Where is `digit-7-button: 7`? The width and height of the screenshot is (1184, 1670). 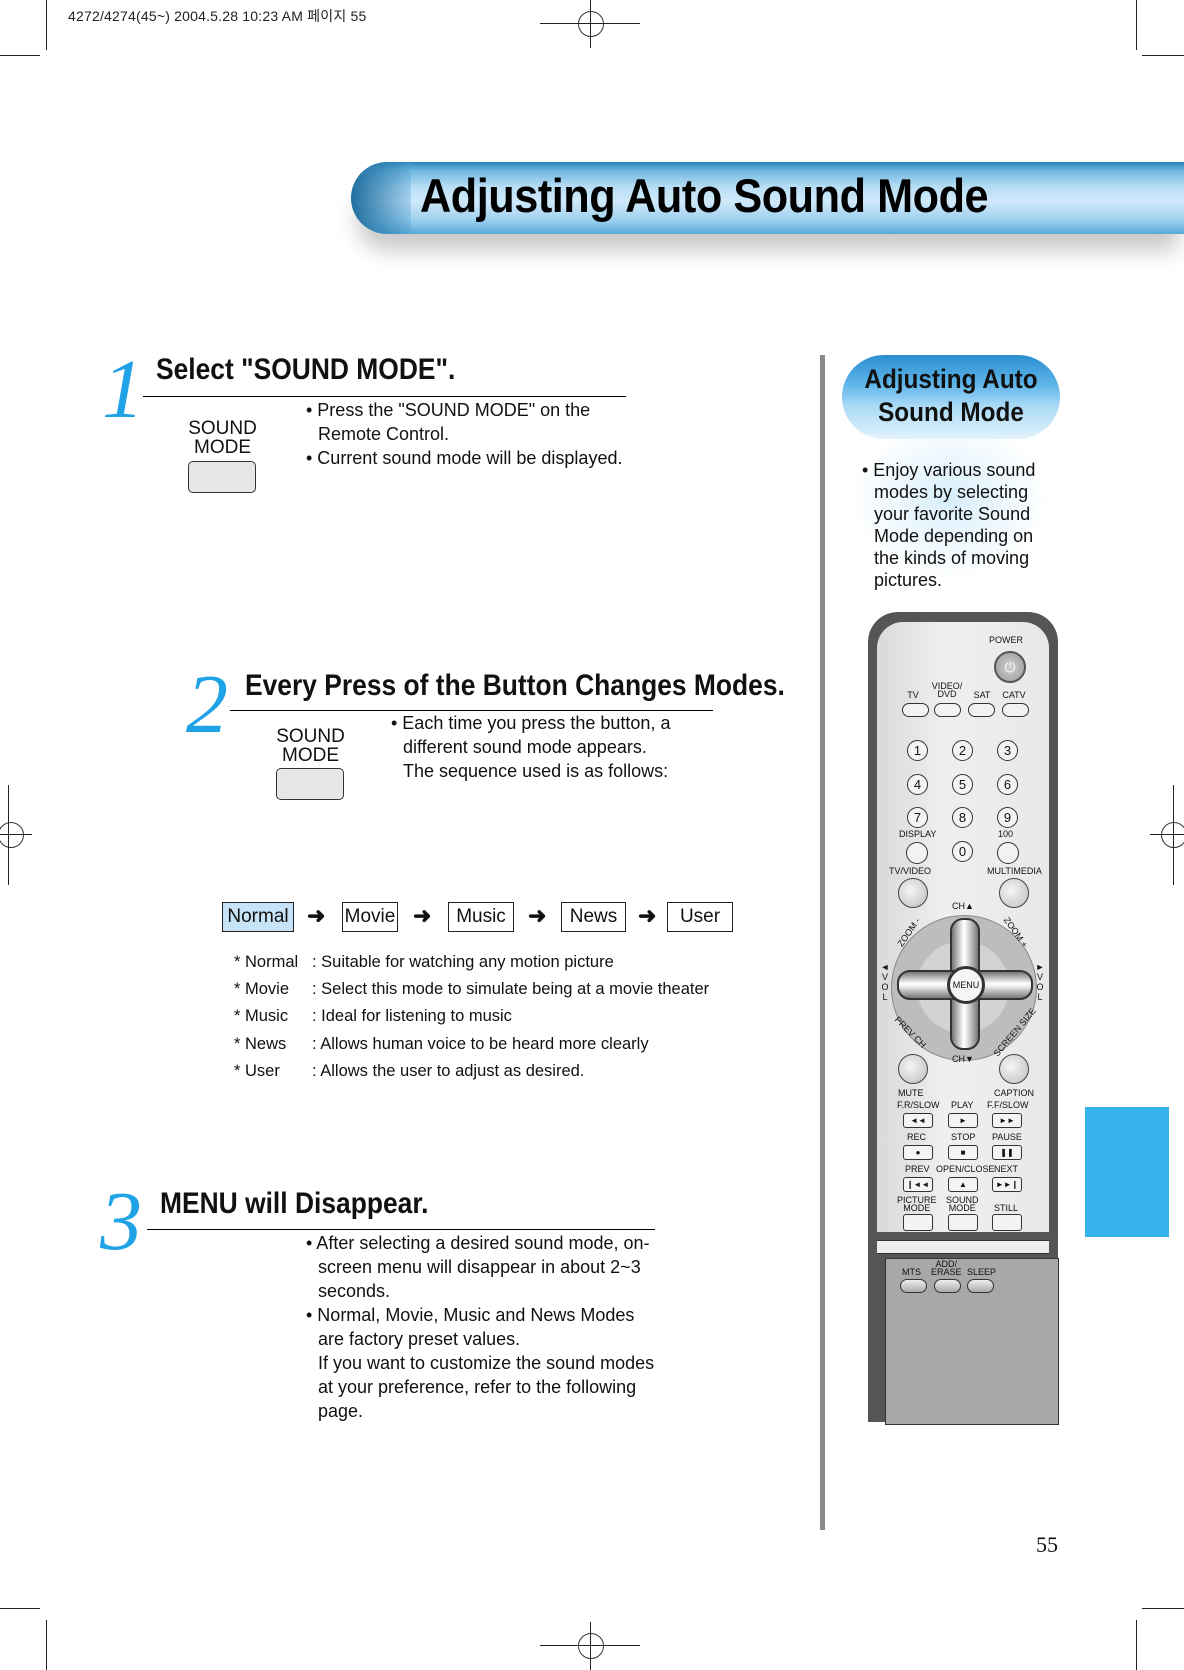
digit-7-button: 7 is located at coordinates (917, 817).